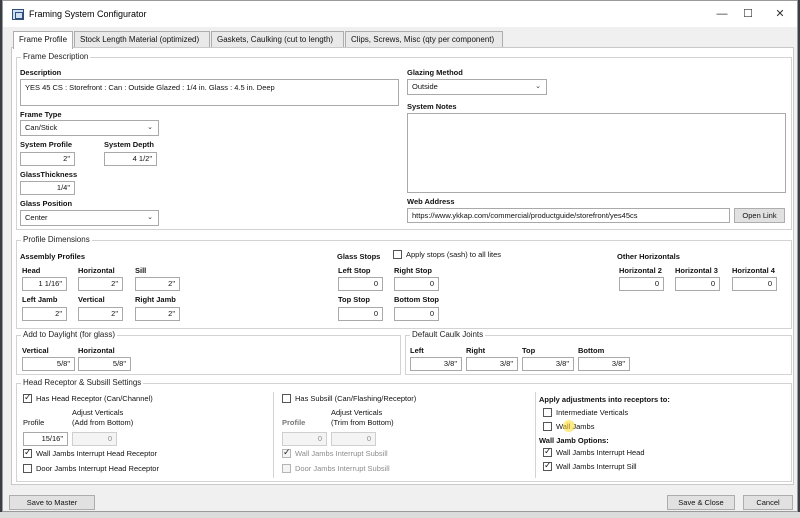 The image size is (800, 518). I want to click on description-label: Description, so click(41, 72).